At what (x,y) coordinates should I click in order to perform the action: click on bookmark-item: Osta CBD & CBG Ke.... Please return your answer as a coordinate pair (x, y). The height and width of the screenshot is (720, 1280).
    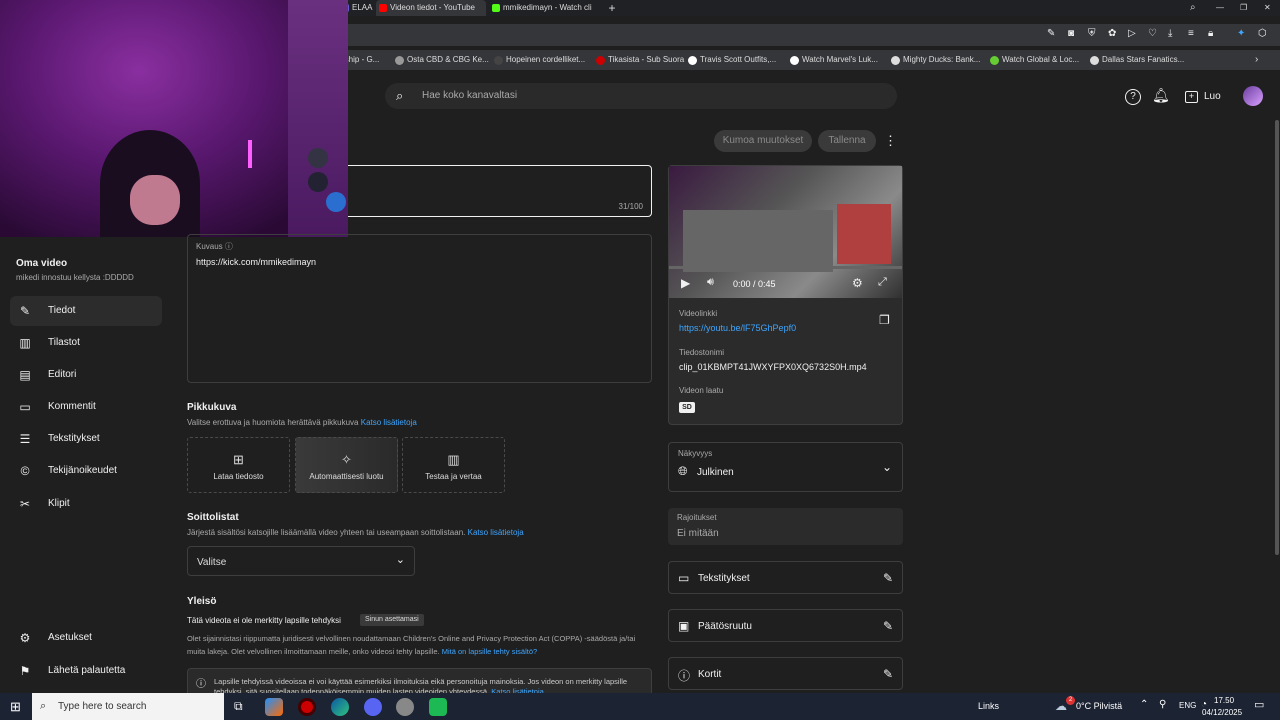
    Looking at the image, I should click on (442, 60).